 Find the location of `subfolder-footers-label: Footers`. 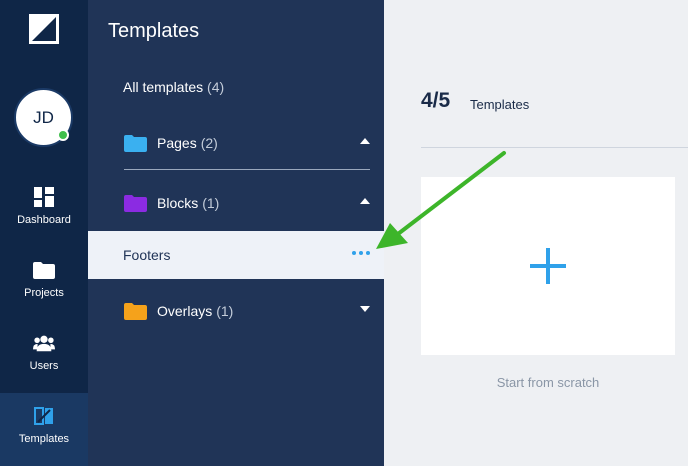

subfolder-footers-label: Footers is located at coordinates (147, 255).